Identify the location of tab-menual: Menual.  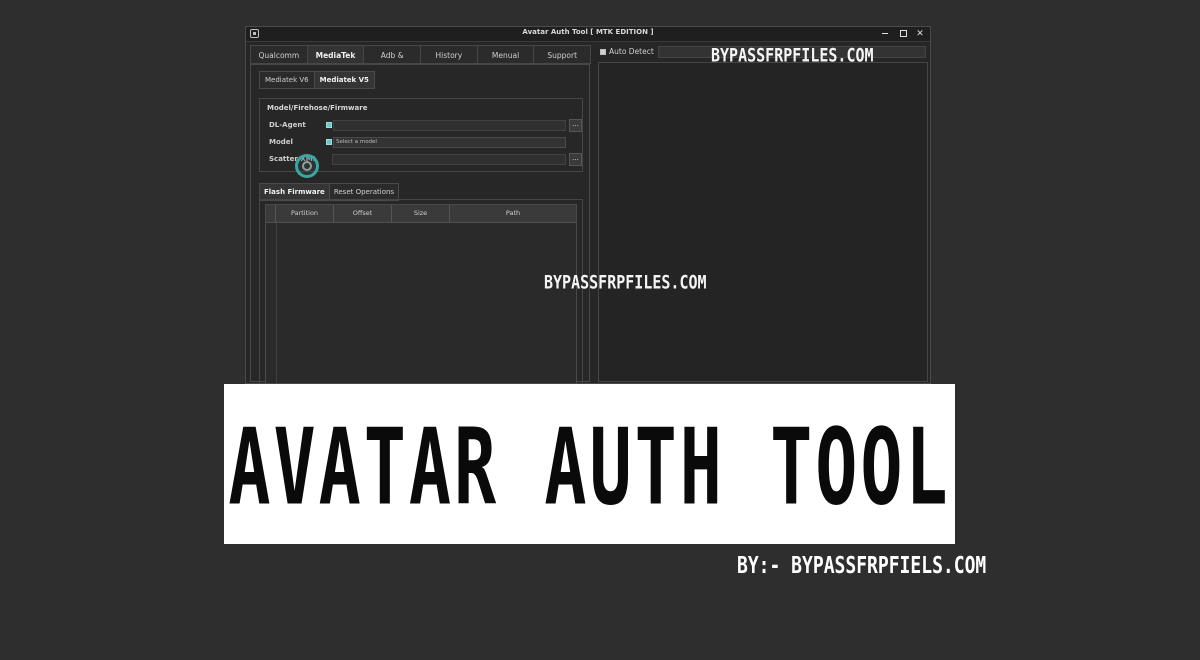
(505, 54).